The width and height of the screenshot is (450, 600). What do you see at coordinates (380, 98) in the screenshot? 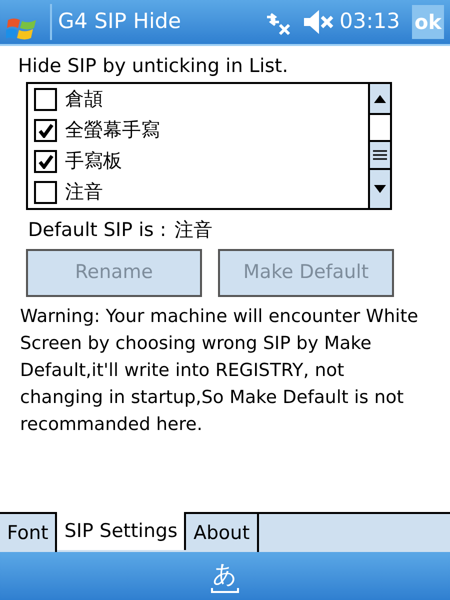
I see `up-arrow-icon` at bounding box center [380, 98].